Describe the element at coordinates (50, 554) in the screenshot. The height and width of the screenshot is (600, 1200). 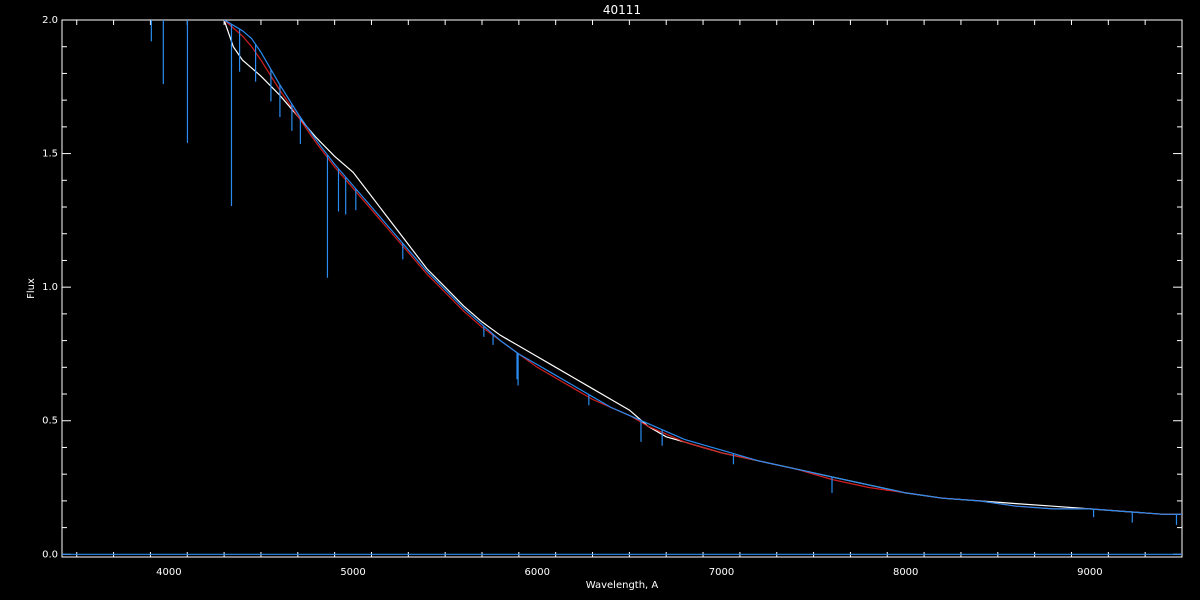
I see `y-tick-label: 0.0` at that location.